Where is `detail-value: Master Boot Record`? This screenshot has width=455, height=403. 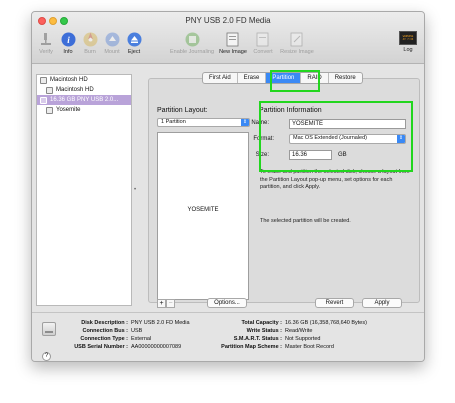
detail-value: Master Boot Record is located at coordinates (309, 347).